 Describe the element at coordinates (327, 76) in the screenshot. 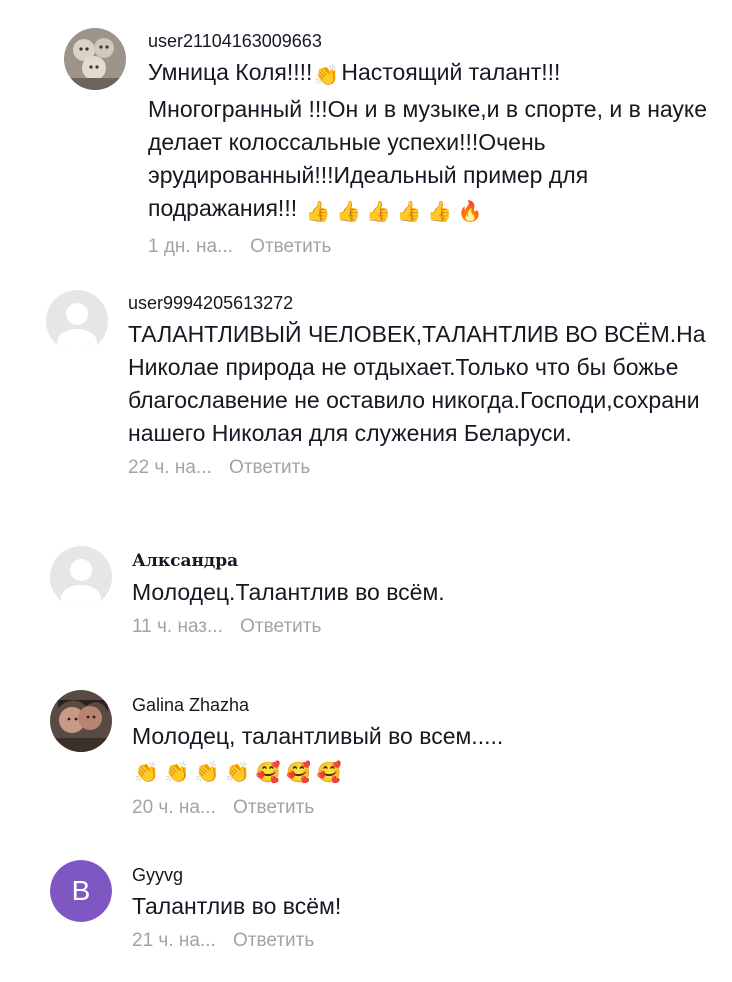

I see `clapping-hands-icon: 👏` at that location.